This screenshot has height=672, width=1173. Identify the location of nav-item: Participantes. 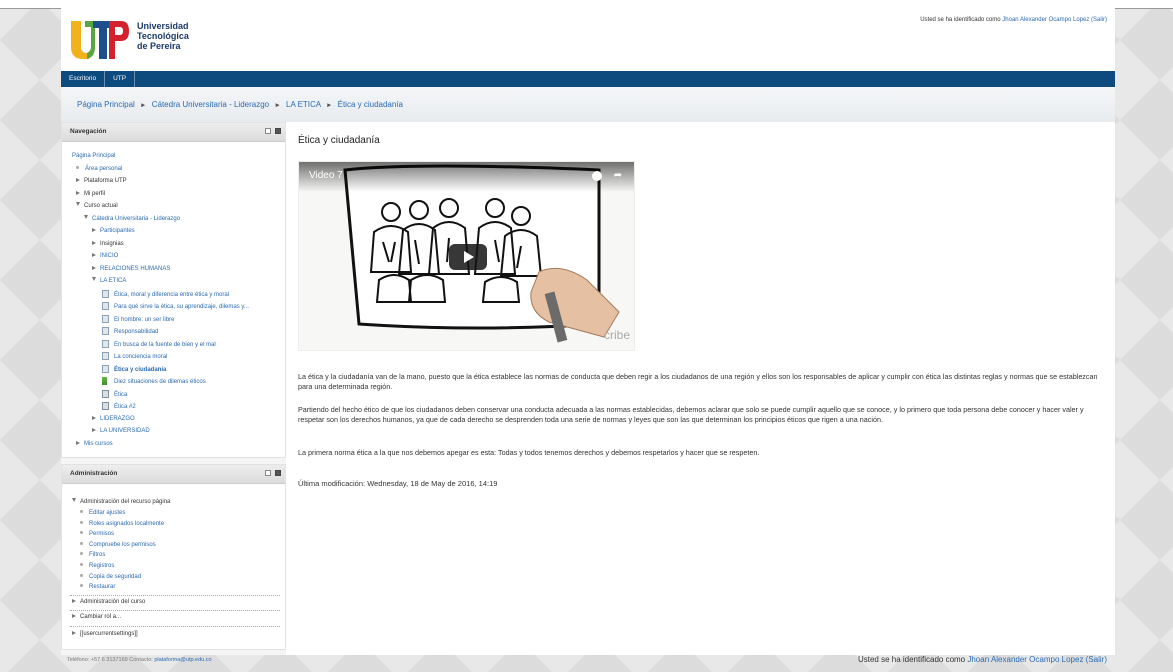
(113, 231).